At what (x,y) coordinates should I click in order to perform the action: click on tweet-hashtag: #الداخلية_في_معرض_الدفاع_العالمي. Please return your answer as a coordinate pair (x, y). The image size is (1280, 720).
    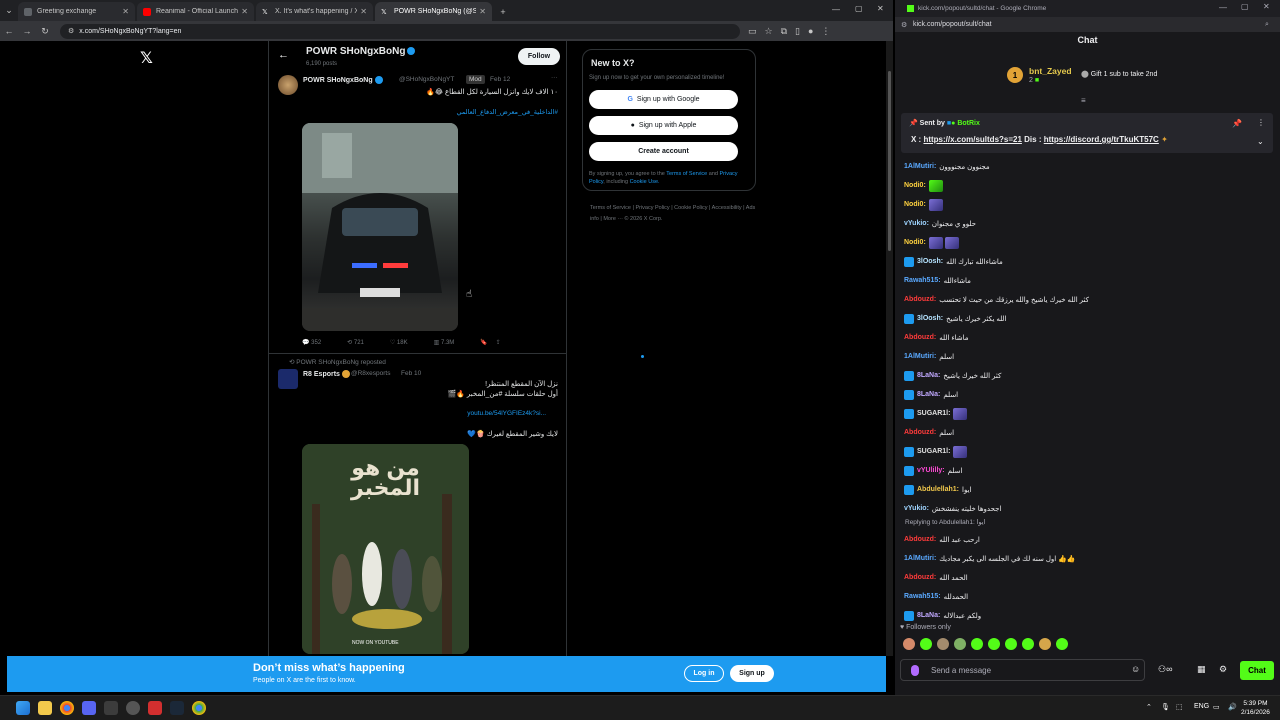
    Looking at the image, I should click on (507, 112).